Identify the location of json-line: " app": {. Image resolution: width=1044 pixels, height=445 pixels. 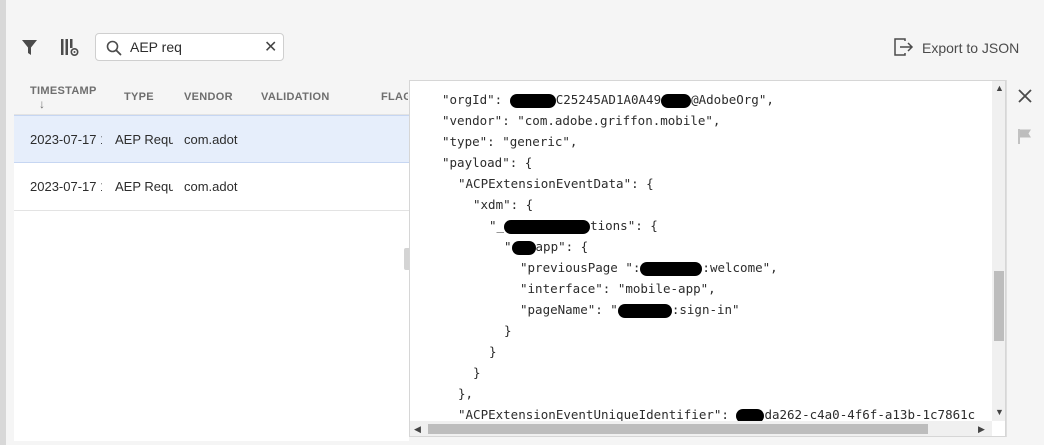
(546, 247).